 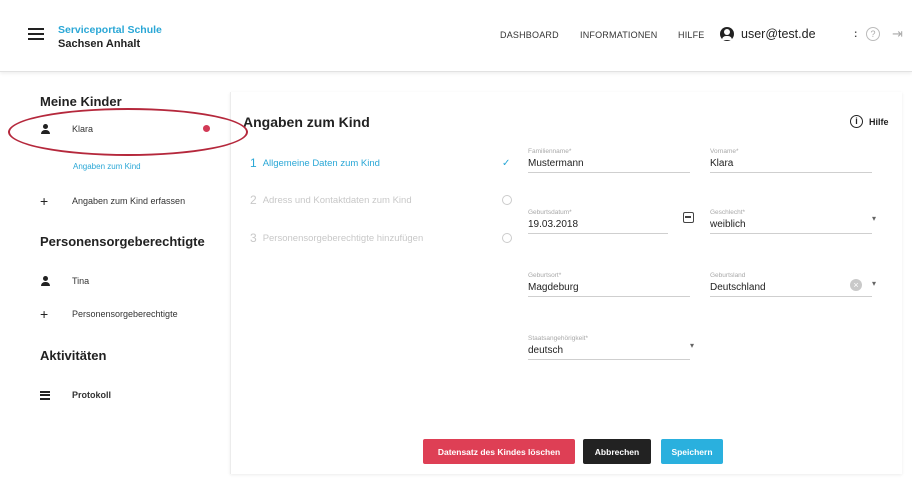 What do you see at coordinates (855, 34) in the screenshot?
I see `more-indicator: :` at bounding box center [855, 34].